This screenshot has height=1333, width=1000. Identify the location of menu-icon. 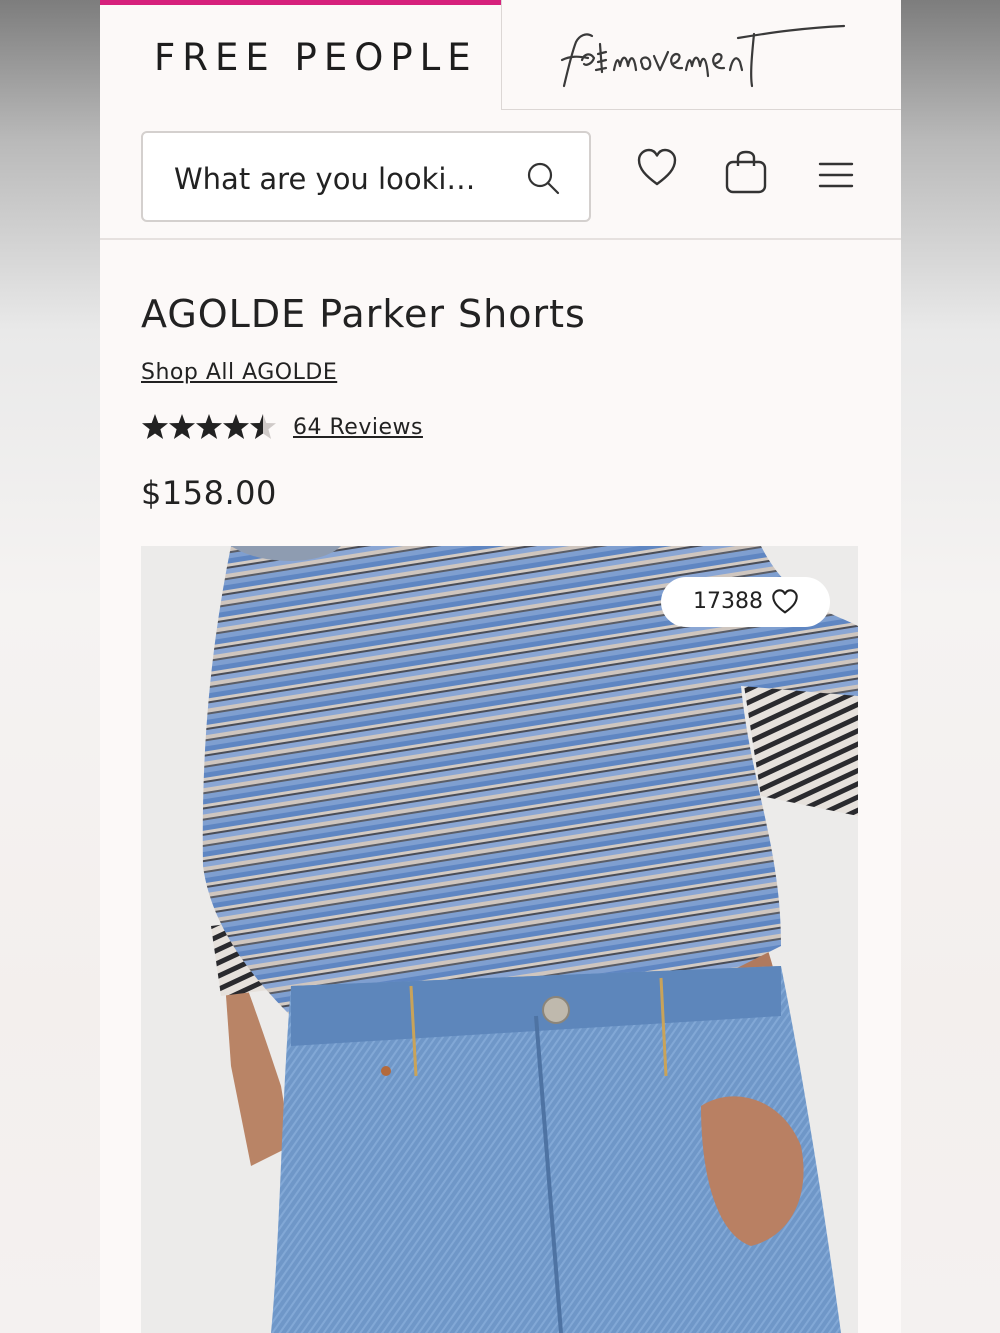
(836, 175).